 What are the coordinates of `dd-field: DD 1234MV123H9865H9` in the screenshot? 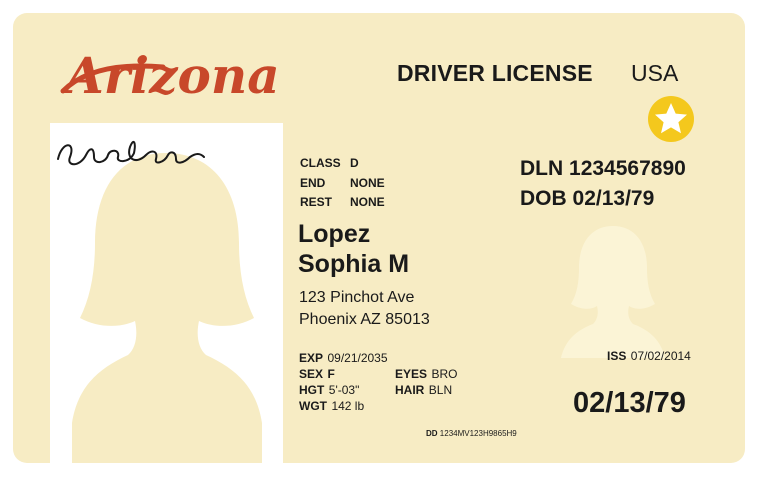 It's located at (471, 433).